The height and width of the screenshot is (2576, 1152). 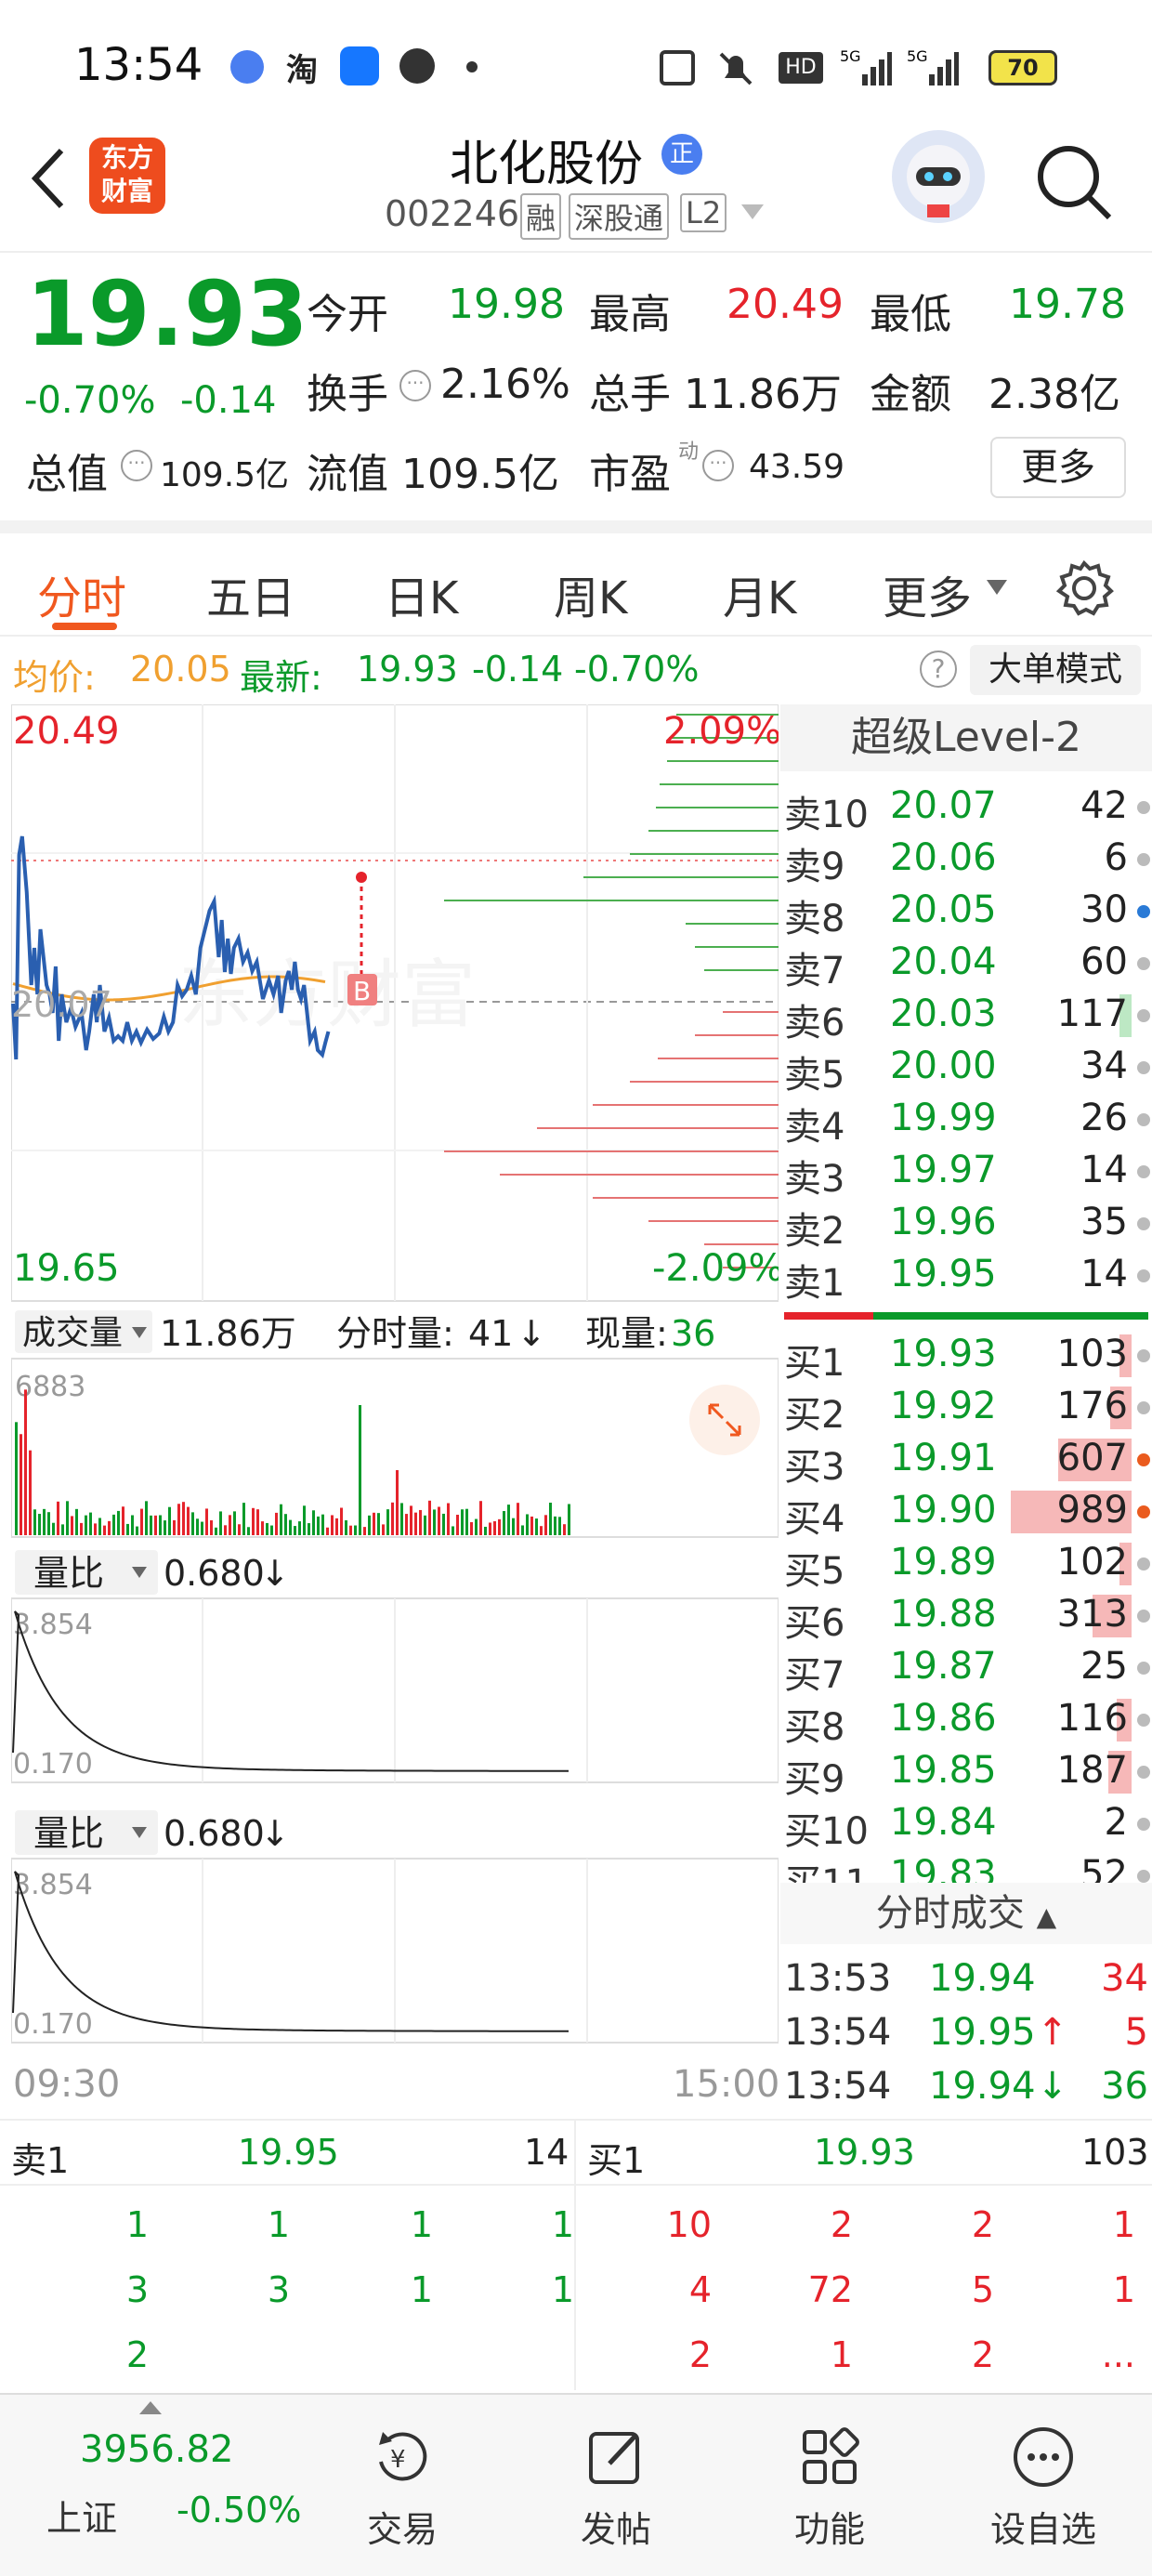 I want to click on verified-badge: 正, so click(x=681, y=154).